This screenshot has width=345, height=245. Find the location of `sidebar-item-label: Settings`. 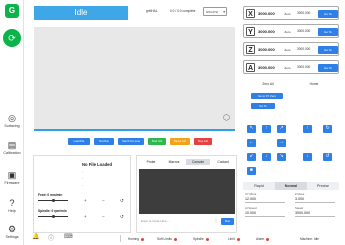

sidebar-item-label: Settings is located at coordinates (12, 237).